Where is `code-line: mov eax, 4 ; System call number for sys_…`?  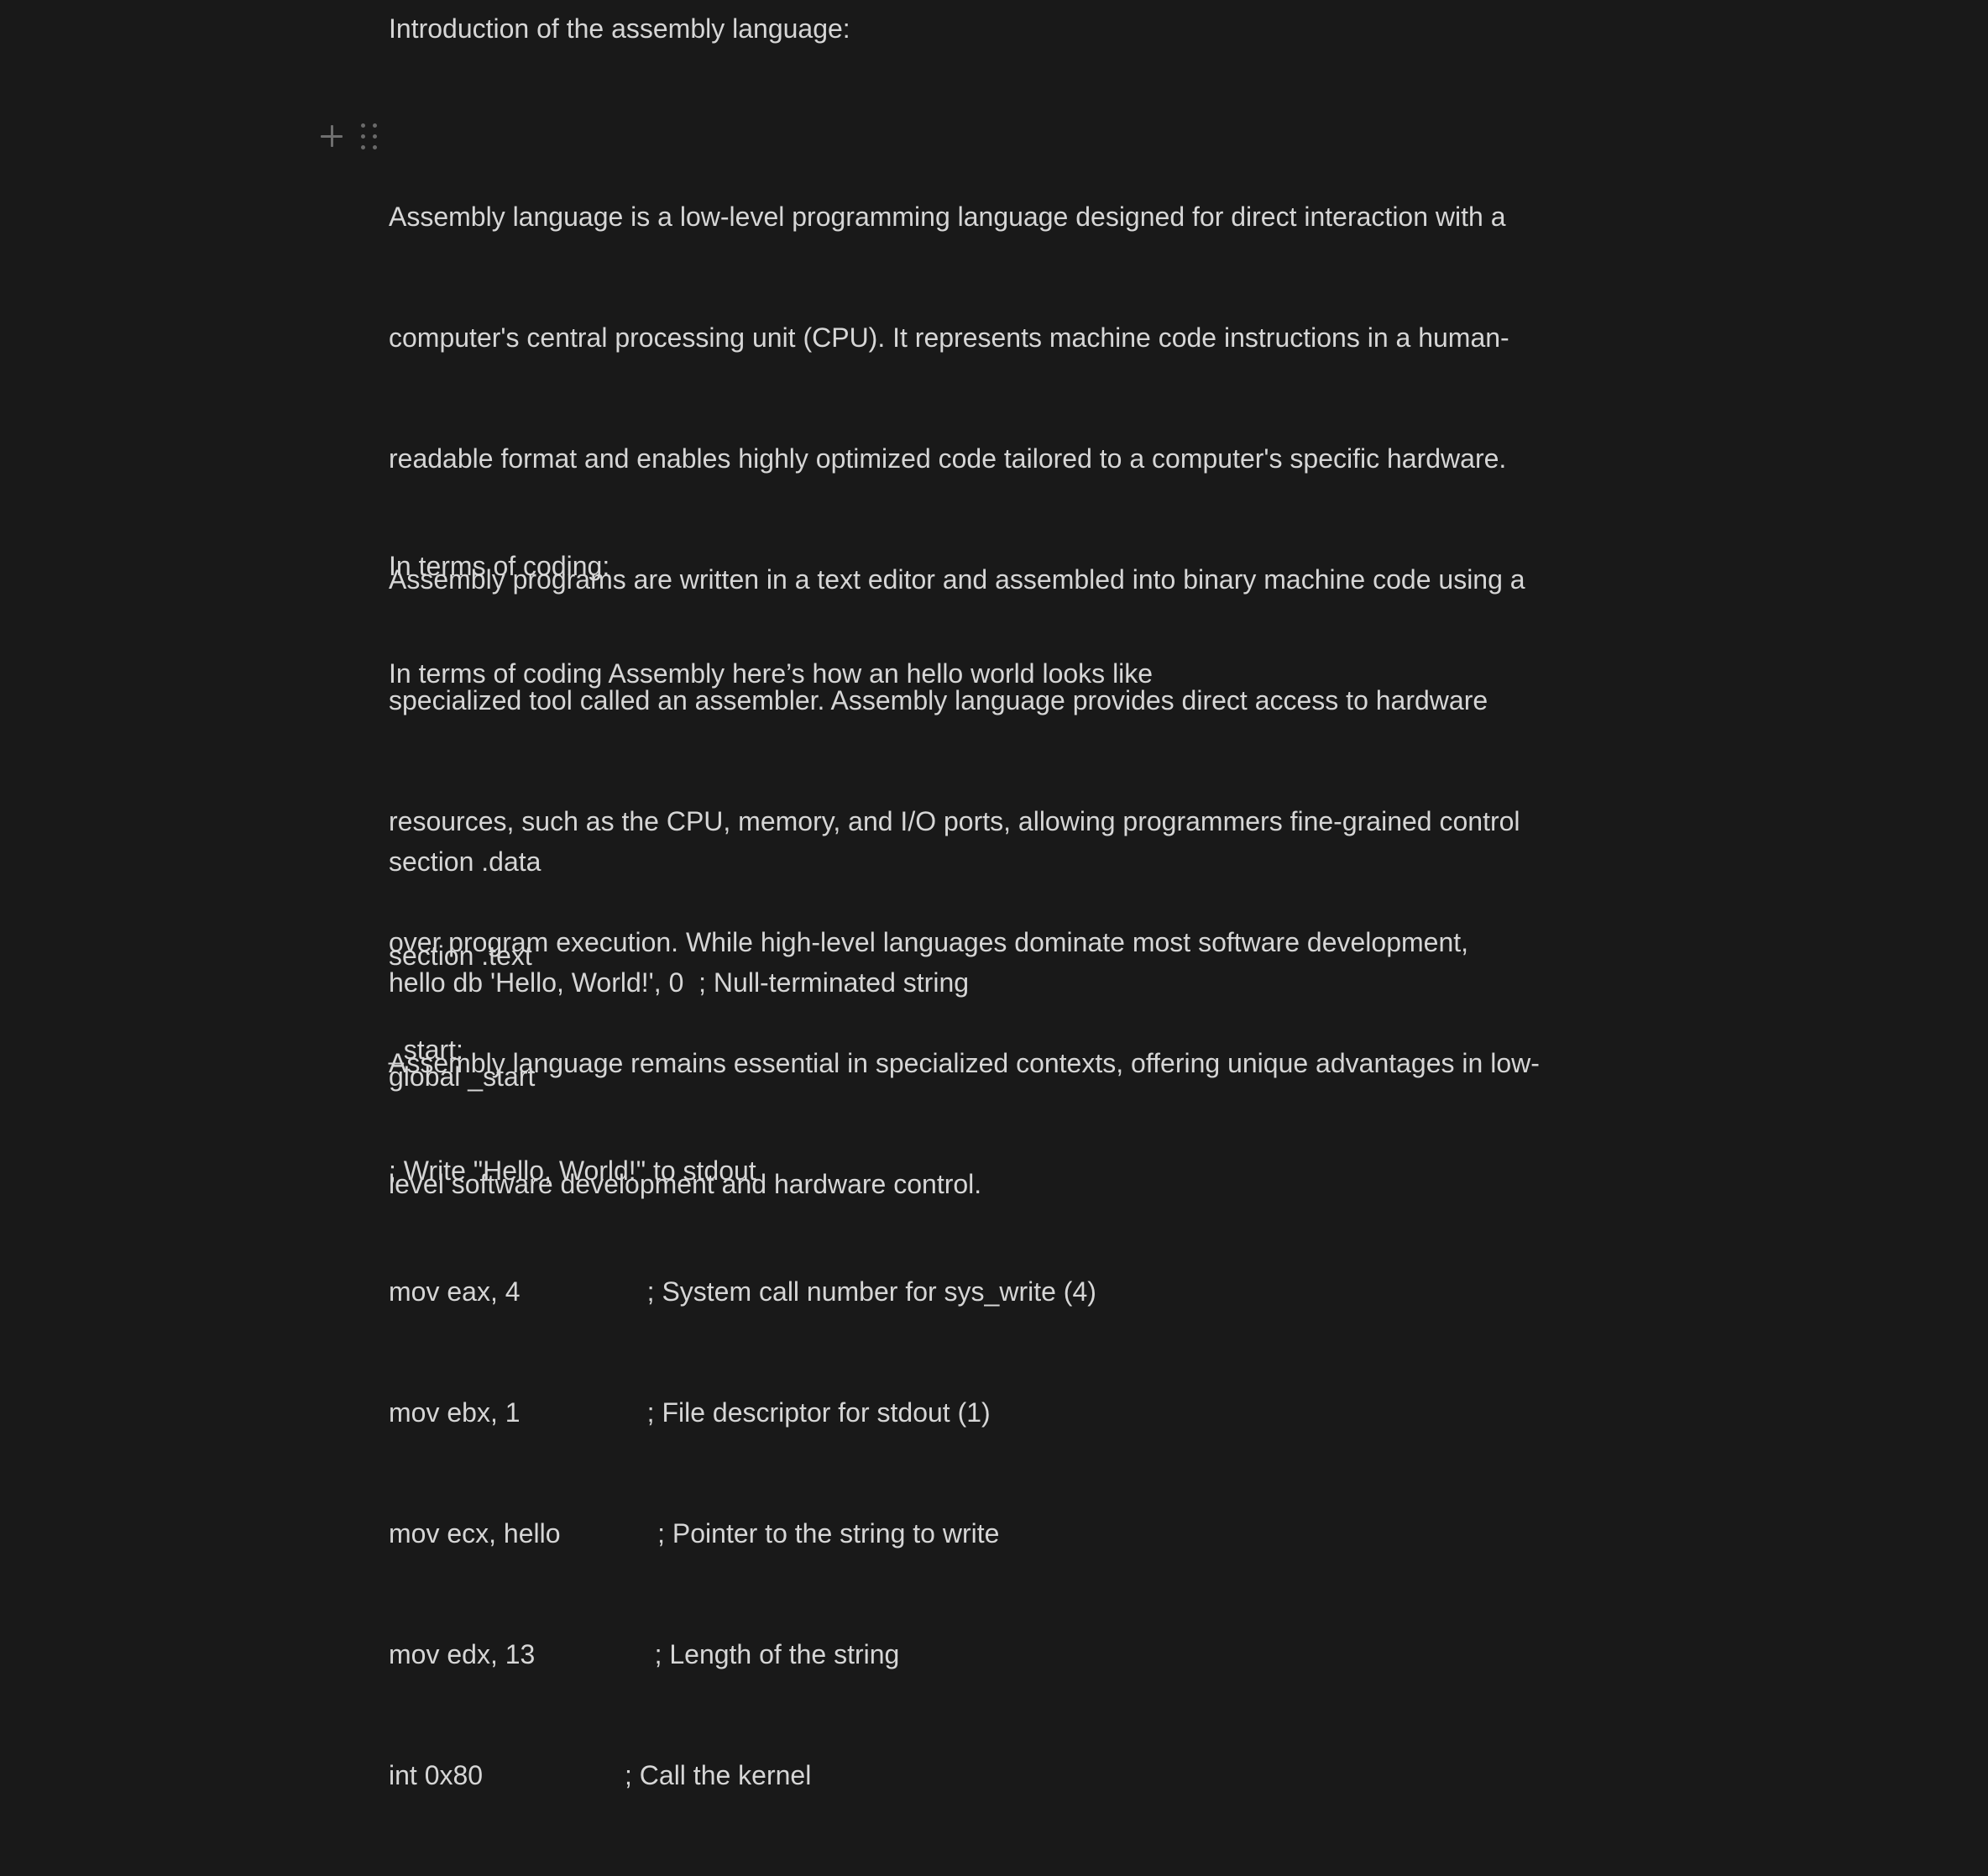 code-line: mov eax, 4 ; System call number for sys_… is located at coordinates (742, 1292).